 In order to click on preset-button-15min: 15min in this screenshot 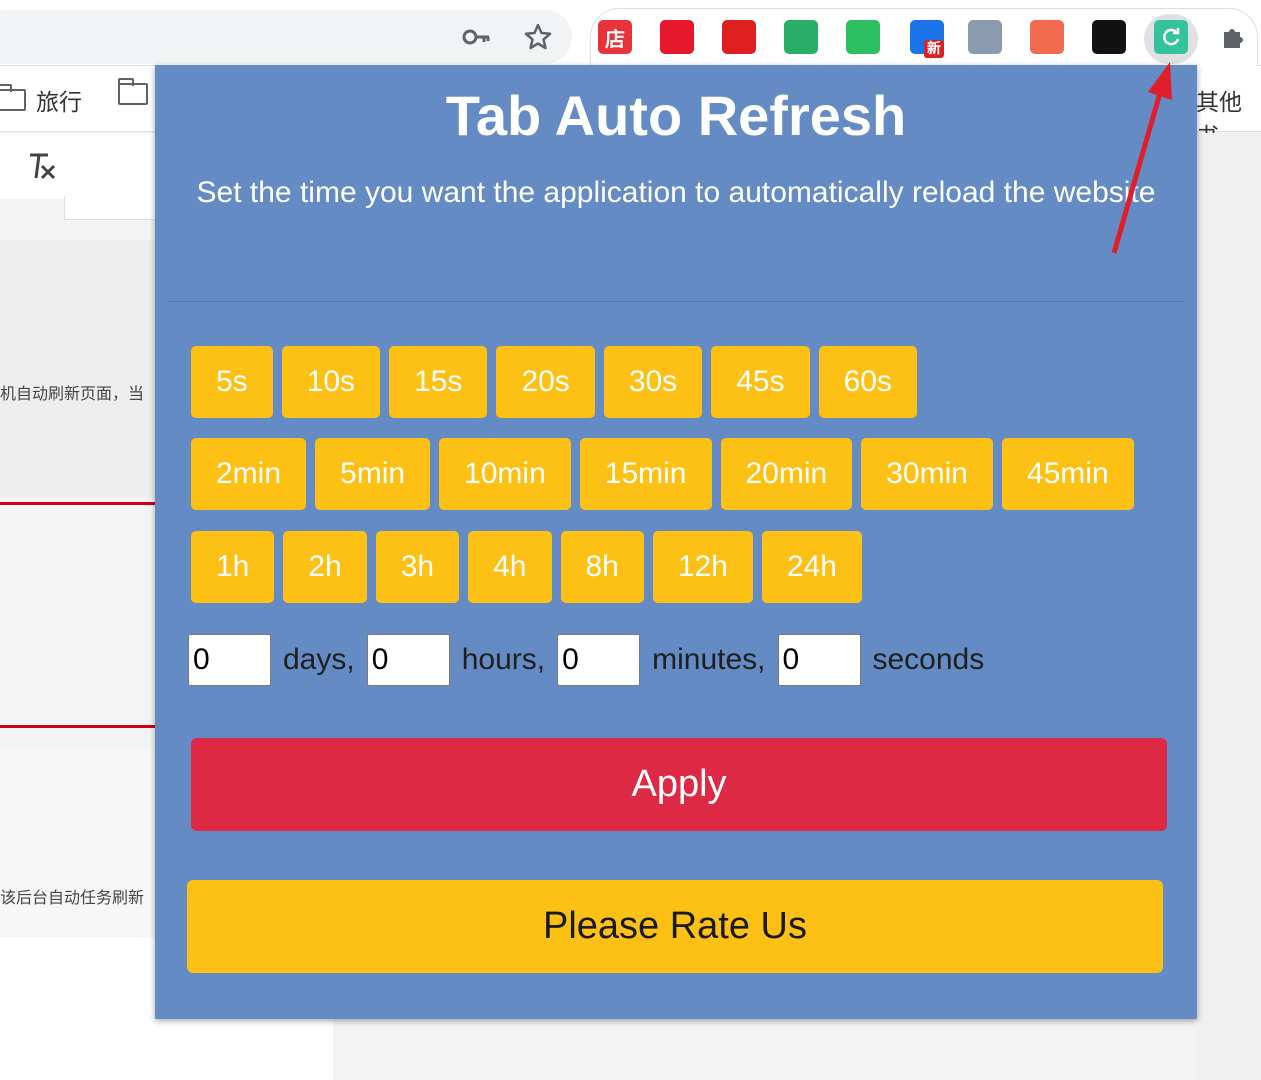, I will do `click(645, 474)`.